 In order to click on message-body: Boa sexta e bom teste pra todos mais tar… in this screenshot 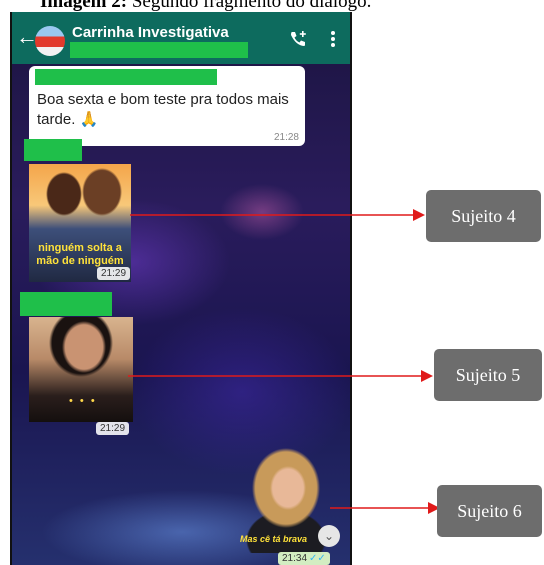, I will do `click(163, 109)`.